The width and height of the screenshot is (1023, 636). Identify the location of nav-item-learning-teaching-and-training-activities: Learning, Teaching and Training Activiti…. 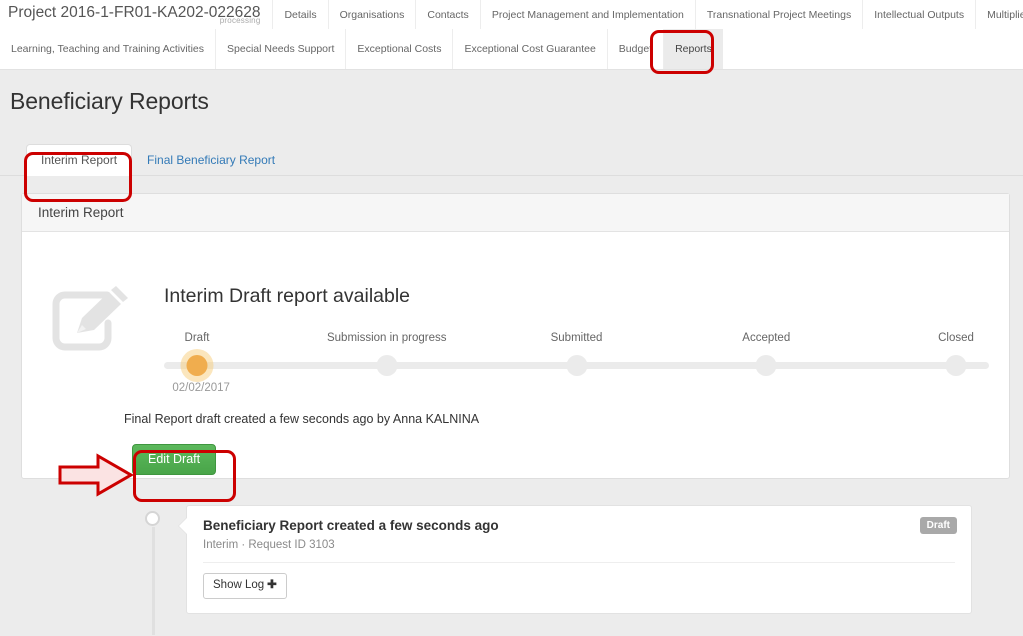
(107, 49).